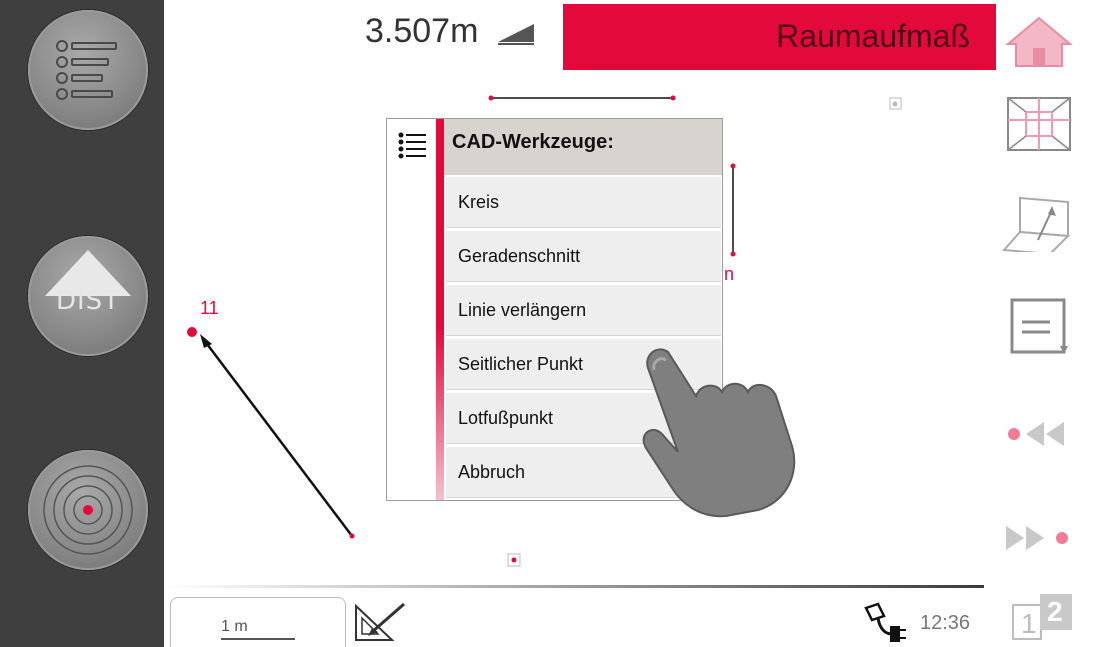 The image size is (1095, 647). Describe the element at coordinates (583, 256) in the screenshot. I see `menu-item-geradenschnitt: Geradenschnitt` at that location.